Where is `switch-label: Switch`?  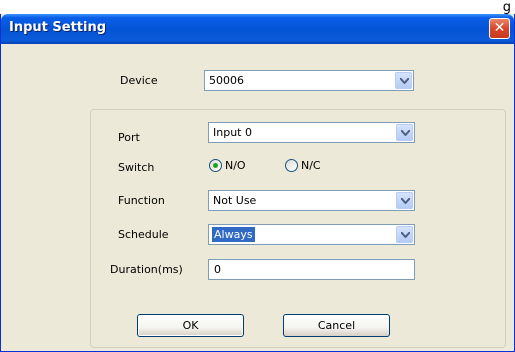
switch-label: Switch is located at coordinates (136, 167).